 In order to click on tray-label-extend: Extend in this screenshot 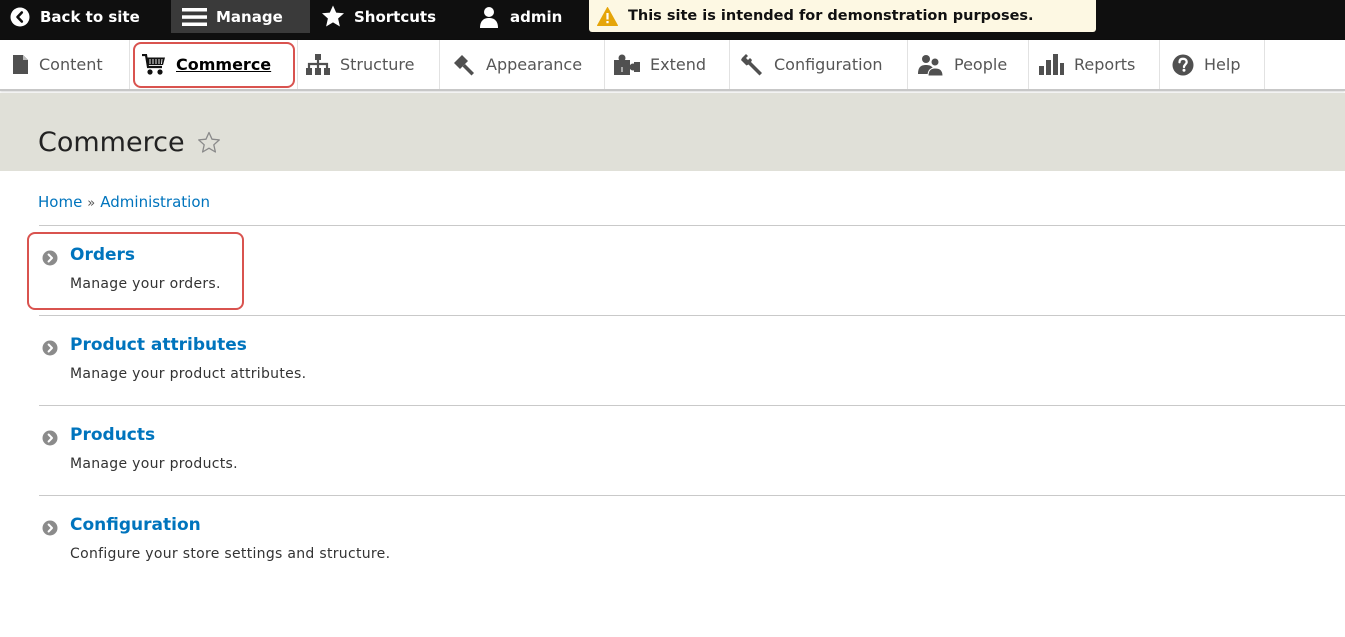, I will do `click(678, 64)`.